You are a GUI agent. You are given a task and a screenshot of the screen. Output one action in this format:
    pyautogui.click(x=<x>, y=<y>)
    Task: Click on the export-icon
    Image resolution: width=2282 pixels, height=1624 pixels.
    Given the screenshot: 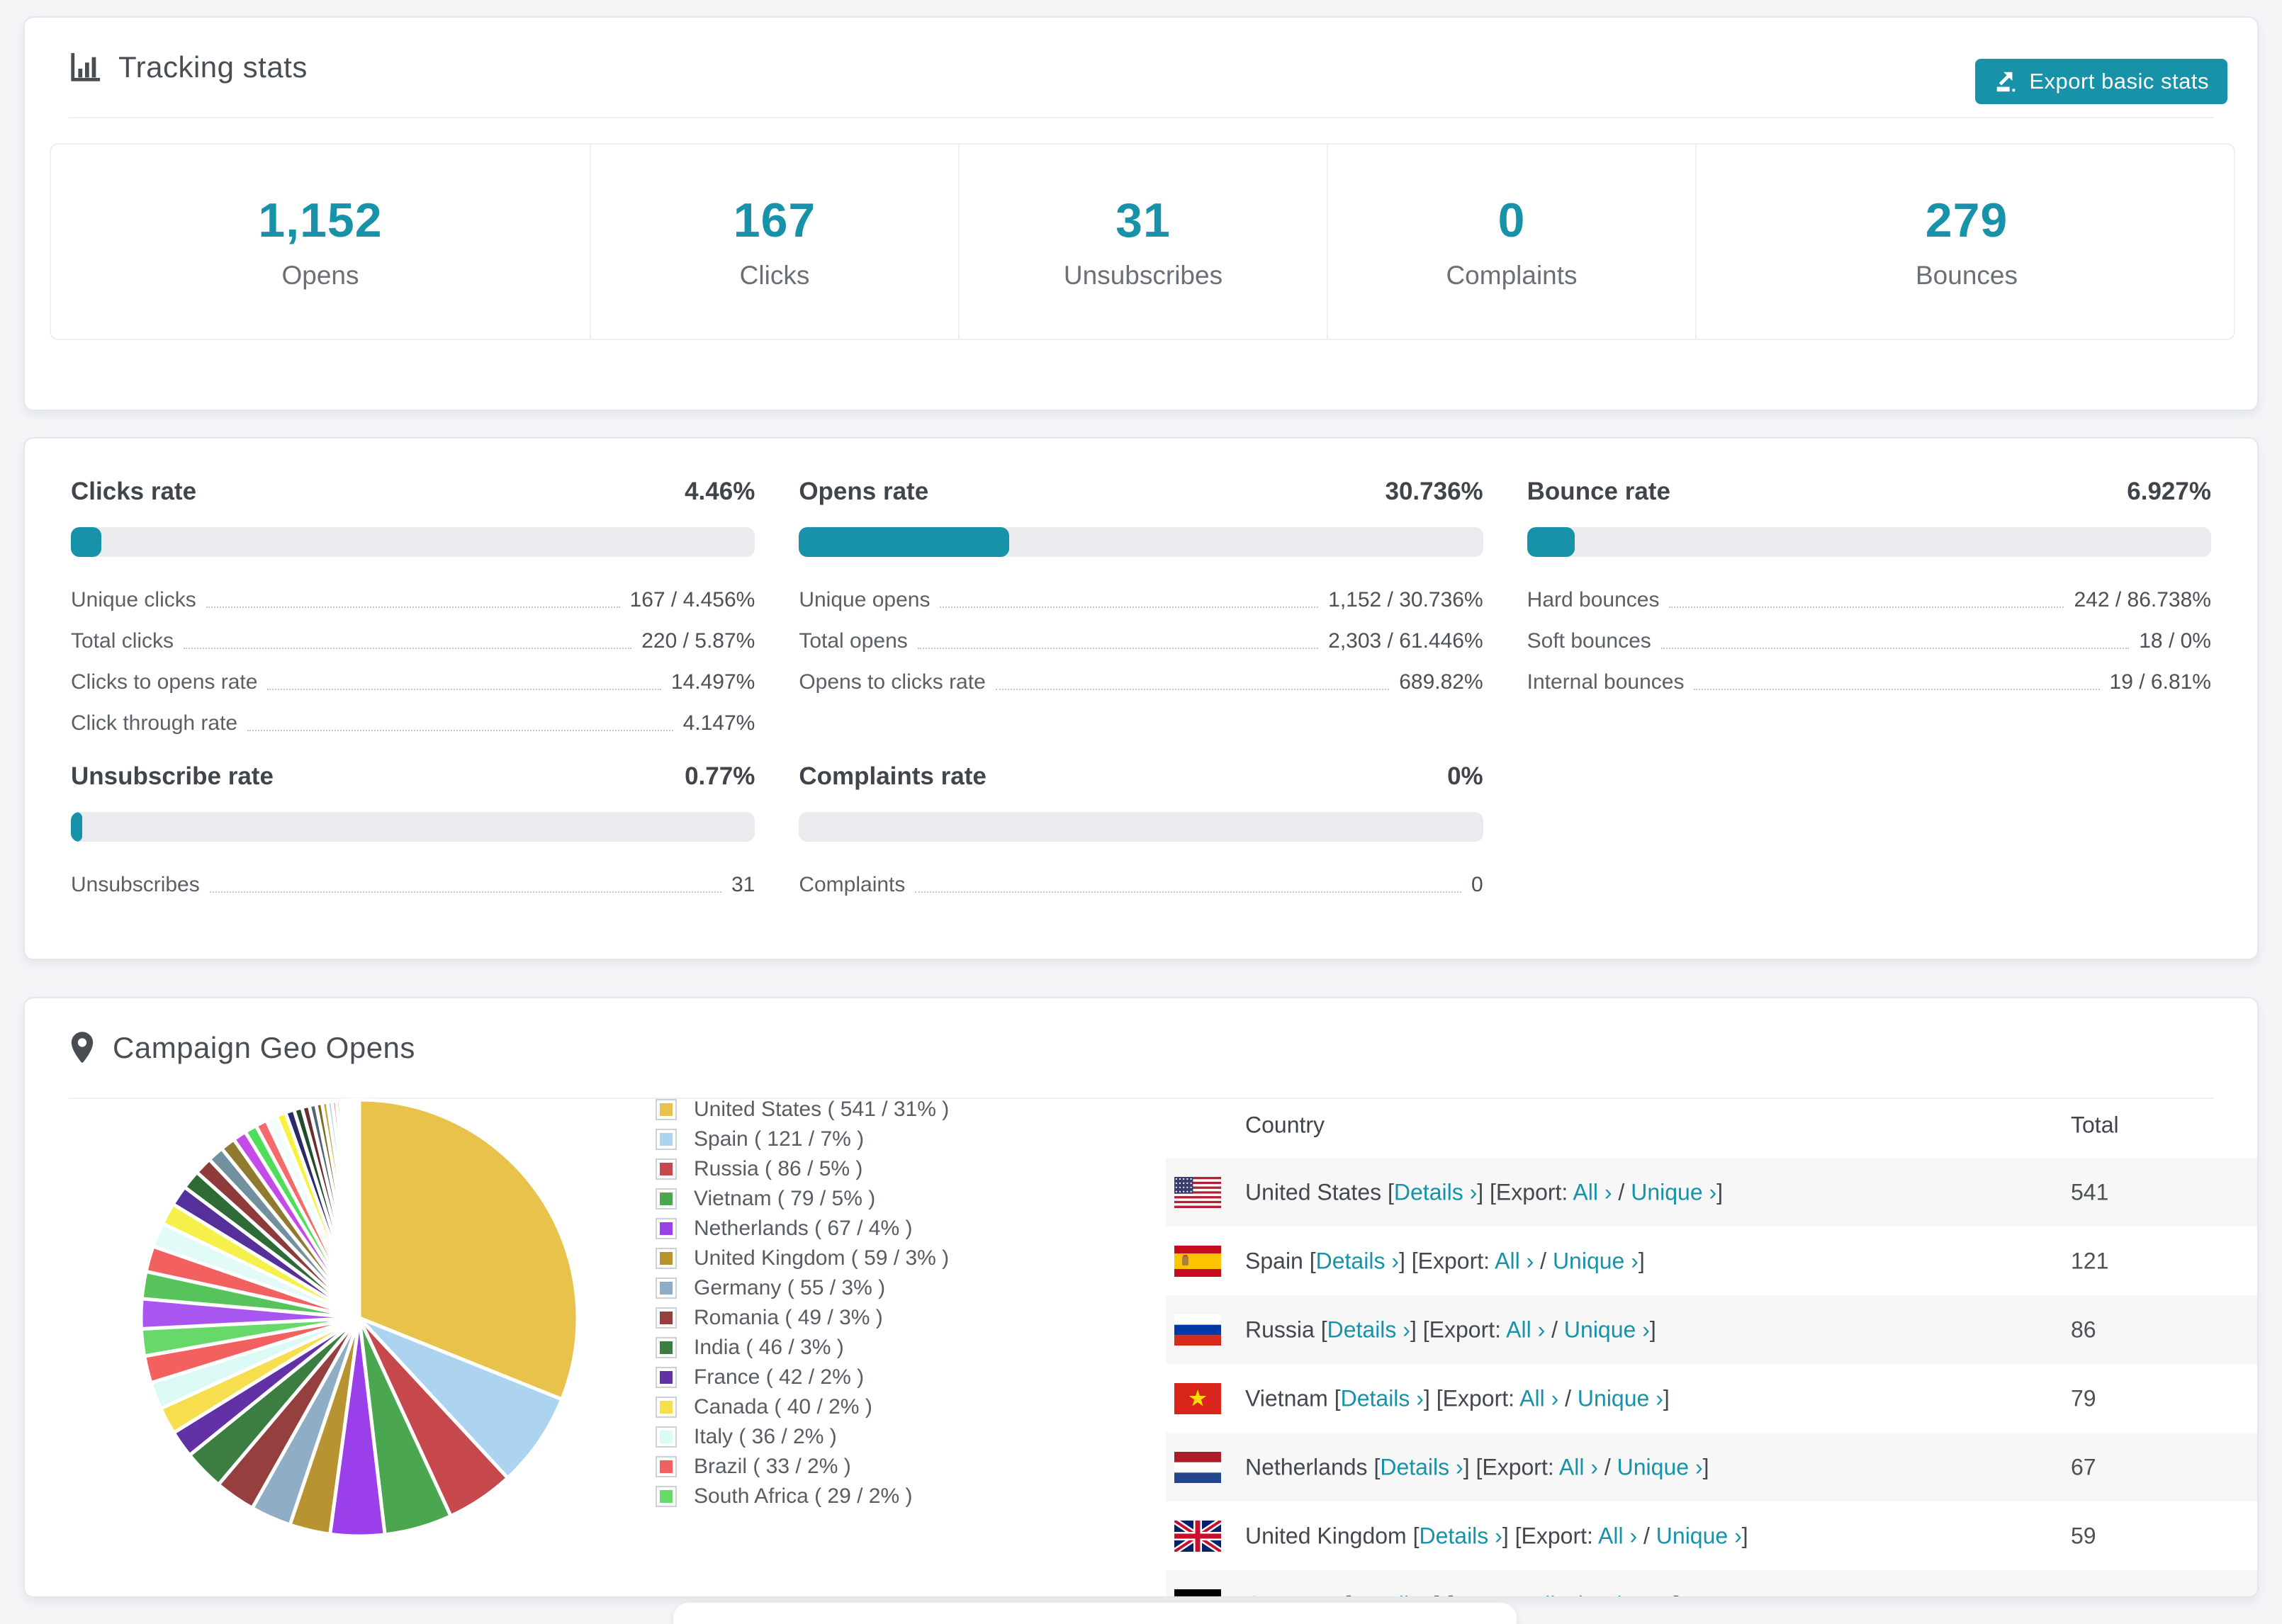 What is the action you would take?
    pyautogui.click(x=2006, y=82)
    